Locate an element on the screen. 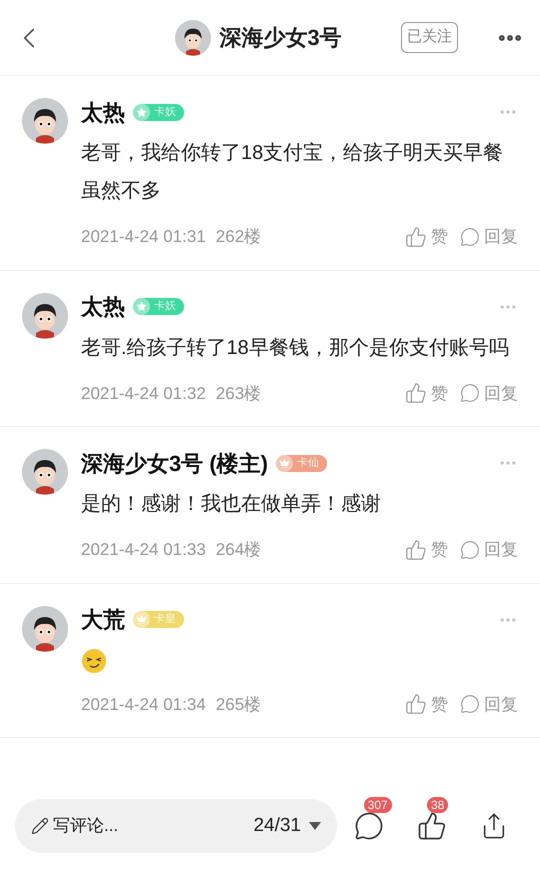  like-count: 38 is located at coordinates (437, 805).